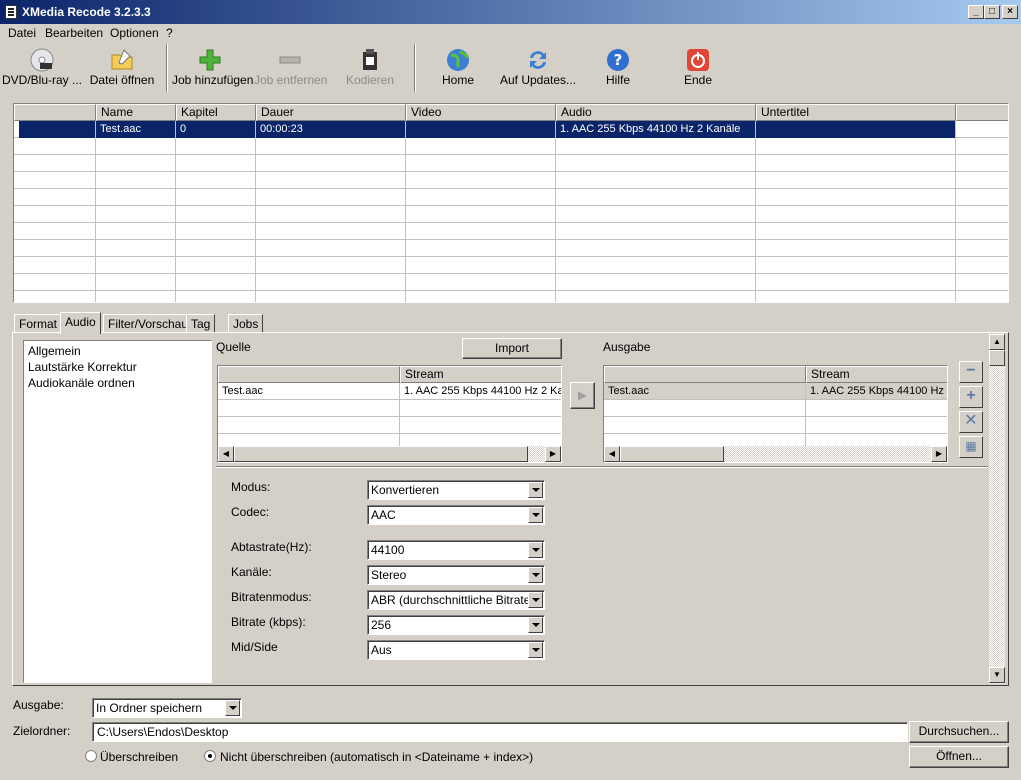 This screenshot has width=1021, height=780. Describe the element at coordinates (992, 12) in the screenshot. I see `maximize-icon: □` at that location.